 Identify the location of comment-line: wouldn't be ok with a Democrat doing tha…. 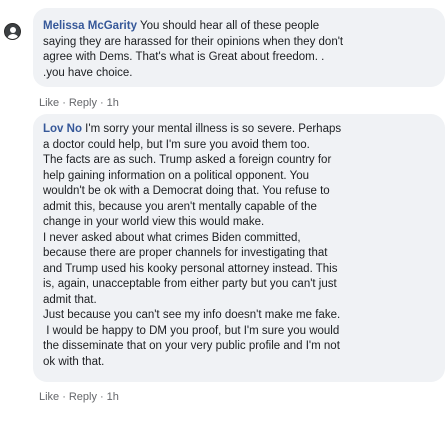
(186, 191).